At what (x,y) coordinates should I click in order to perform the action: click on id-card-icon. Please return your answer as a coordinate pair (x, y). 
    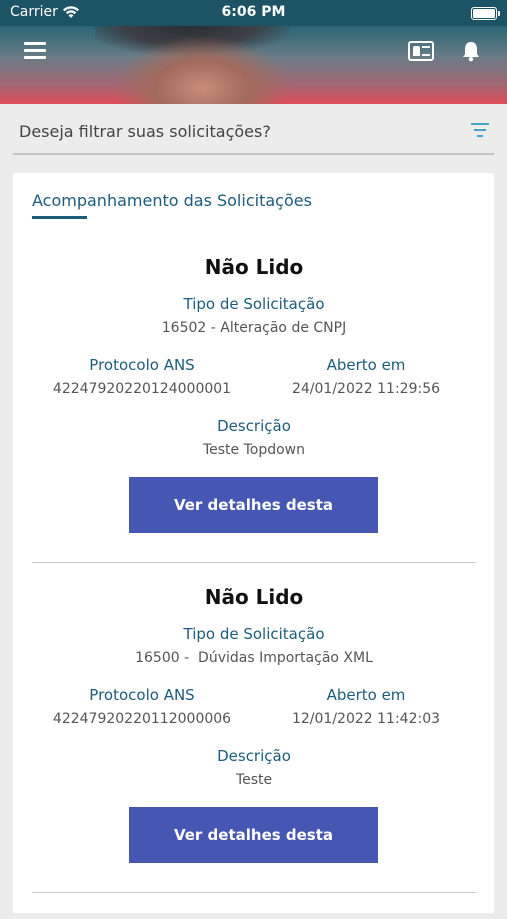
    Looking at the image, I should click on (421, 51).